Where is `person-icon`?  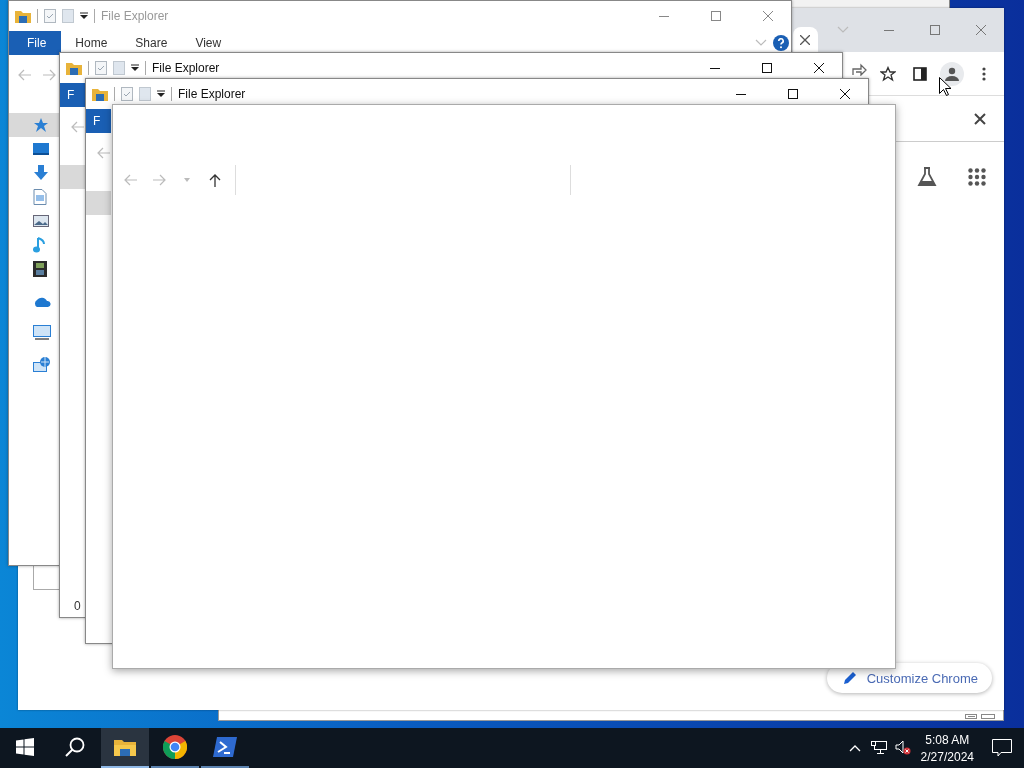 person-icon is located at coordinates (952, 73).